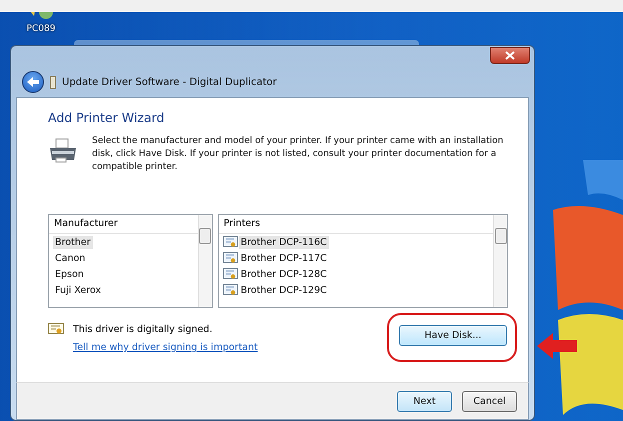  What do you see at coordinates (169, 82) in the screenshot?
I see `window-title: Update Driver Software - Digital Duplicator` at bounding box center [169, 82].